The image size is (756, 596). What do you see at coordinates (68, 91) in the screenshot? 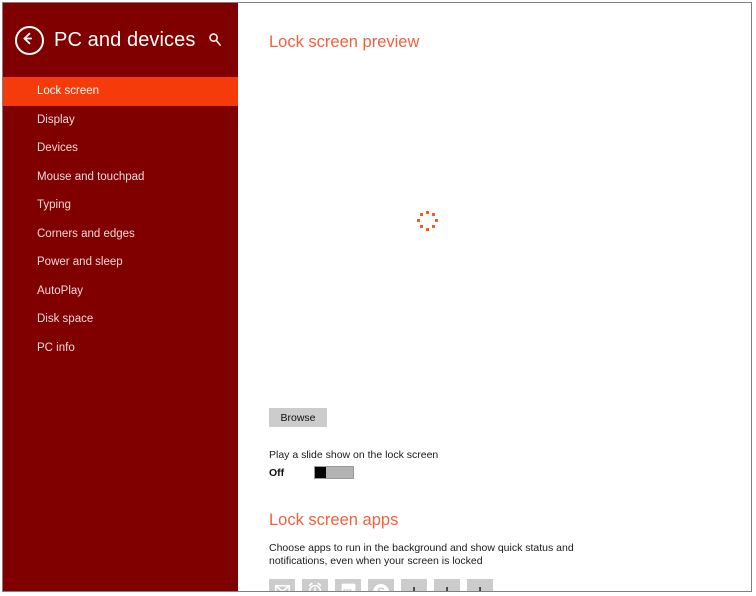
I see `sidebar-item-label: Lock screen` at bounding box center [68, 91].